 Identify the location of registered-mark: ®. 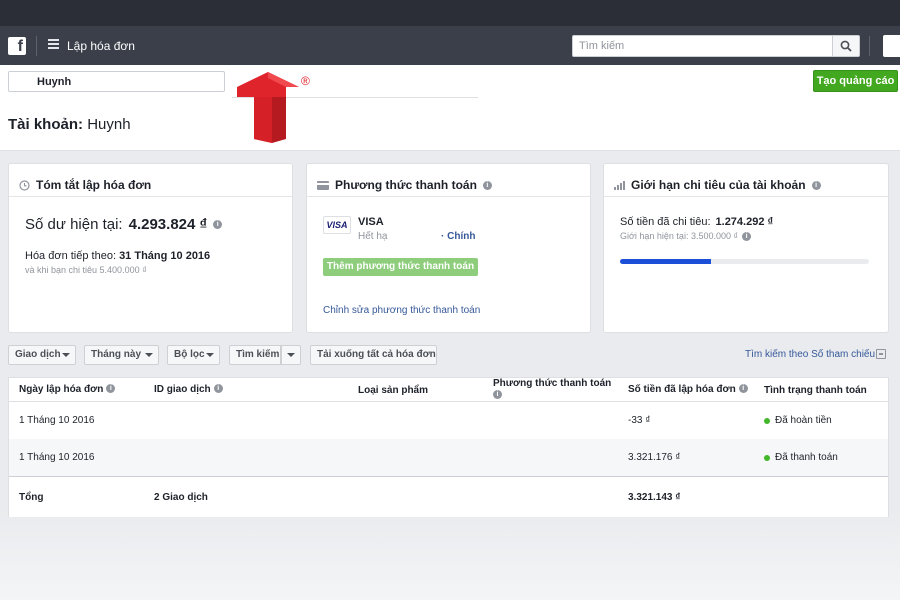
(305, 81).